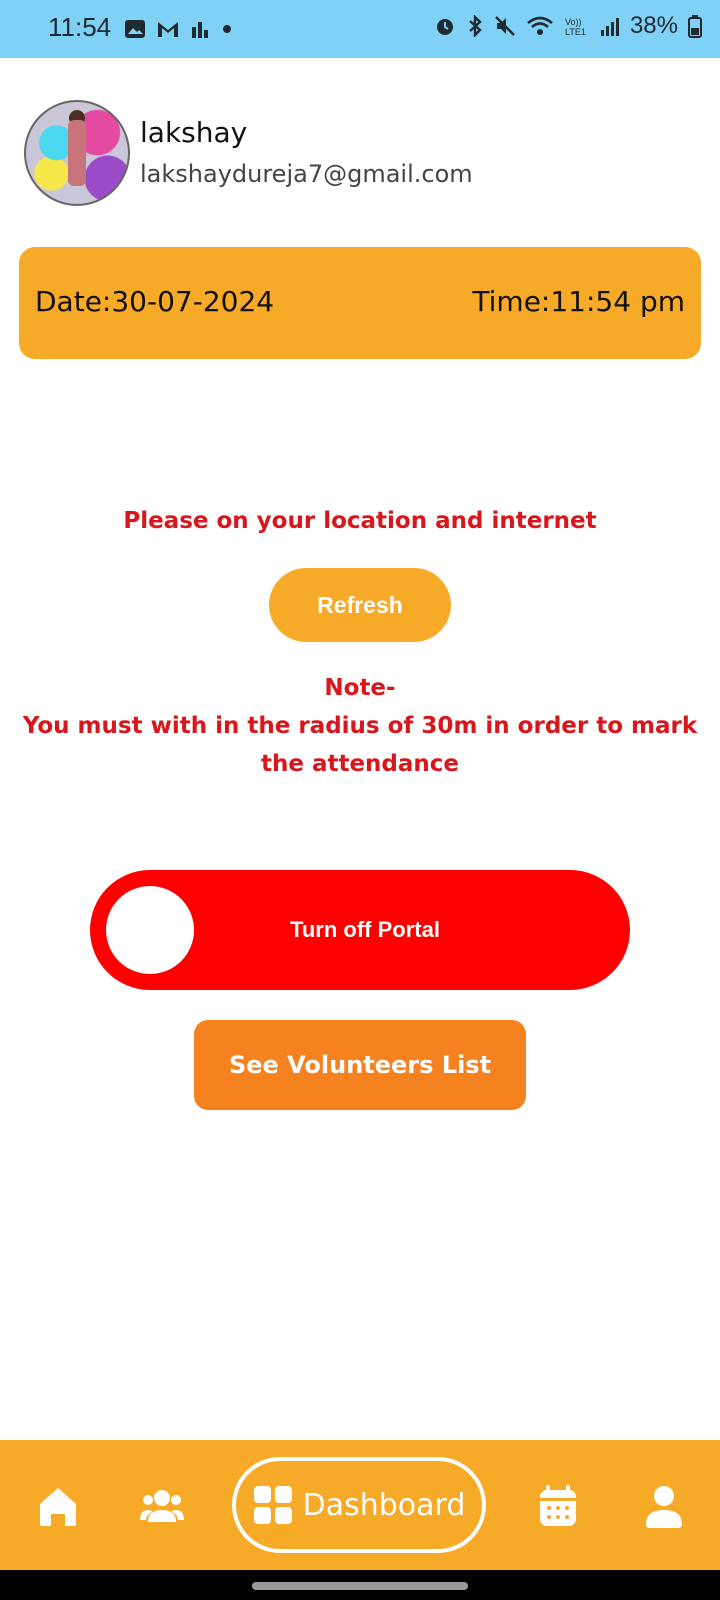 This screenshot has height=1600, width=720. I want to click on person-icon, so click(664, 1506).